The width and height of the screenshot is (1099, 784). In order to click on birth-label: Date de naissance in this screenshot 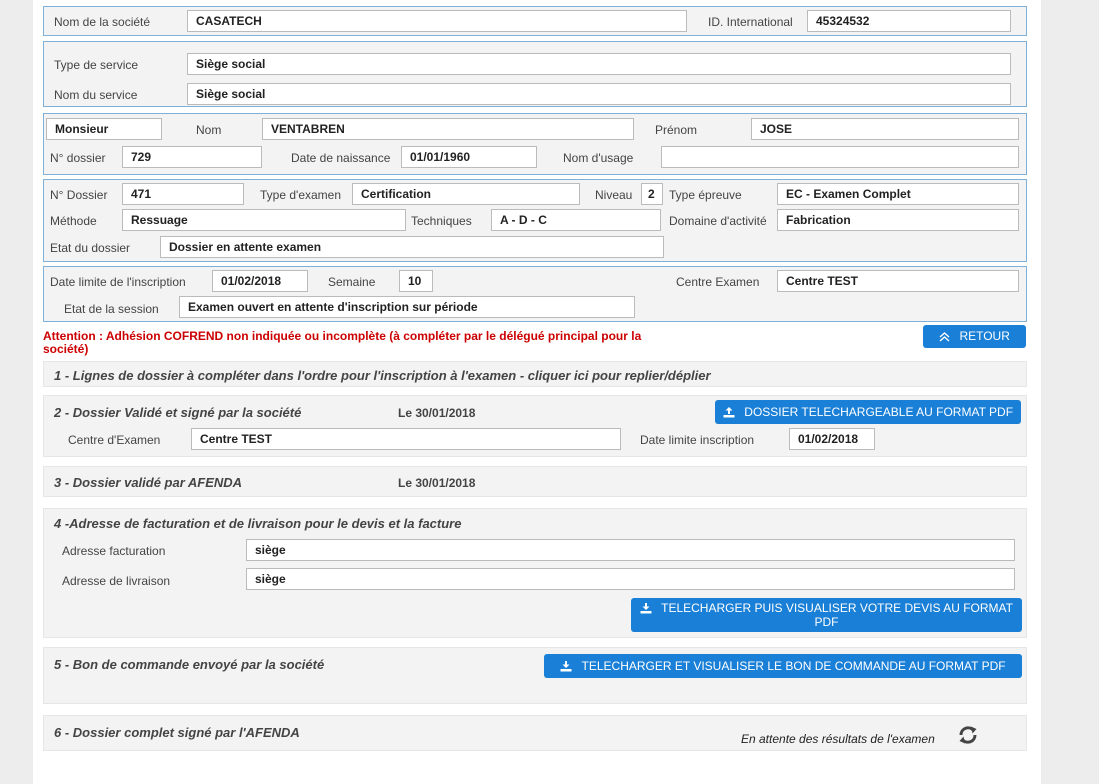, I will do `click(341, 158)`.